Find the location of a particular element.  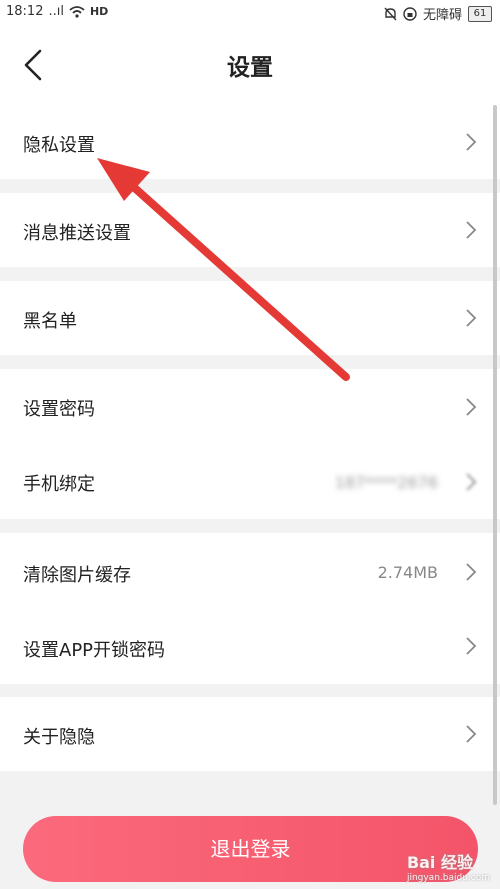

row-label: 设置密码 is located at coordinates (59, 409).